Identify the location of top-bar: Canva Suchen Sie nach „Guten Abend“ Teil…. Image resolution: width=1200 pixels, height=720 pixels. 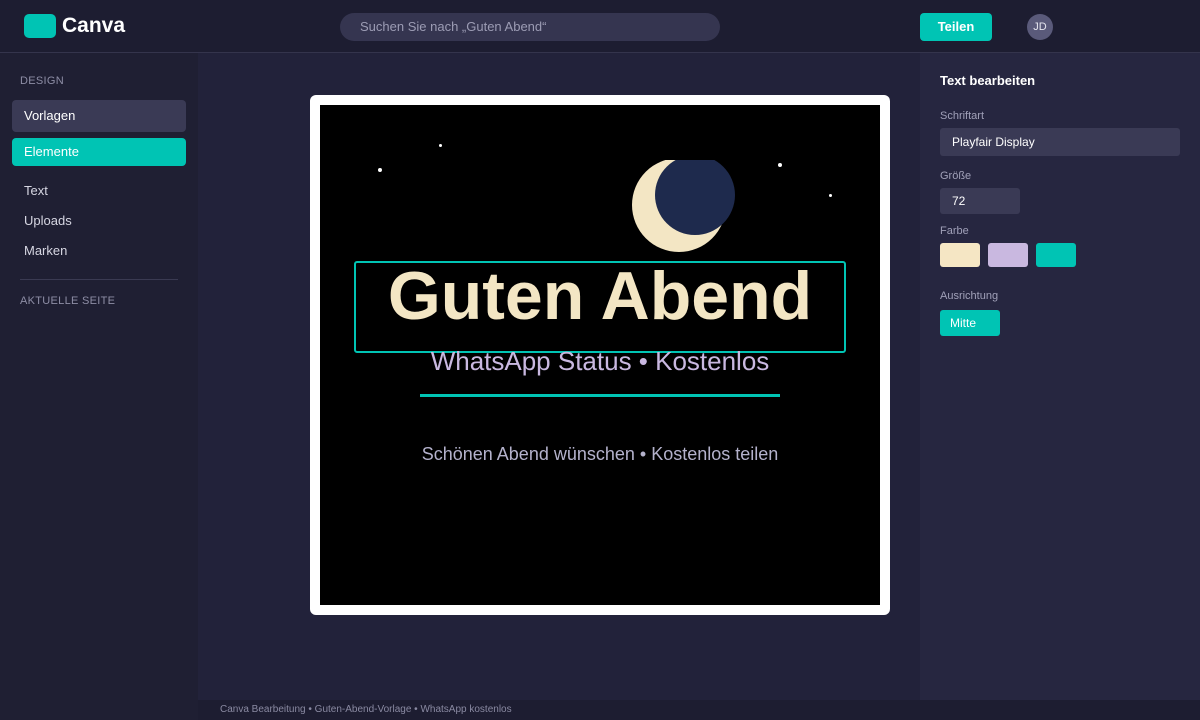
(600, 26).